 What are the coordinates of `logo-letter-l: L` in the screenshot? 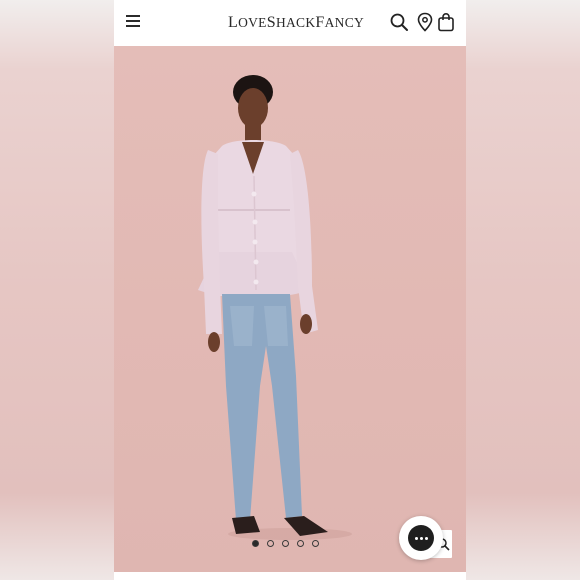 It's located at (233, 22).